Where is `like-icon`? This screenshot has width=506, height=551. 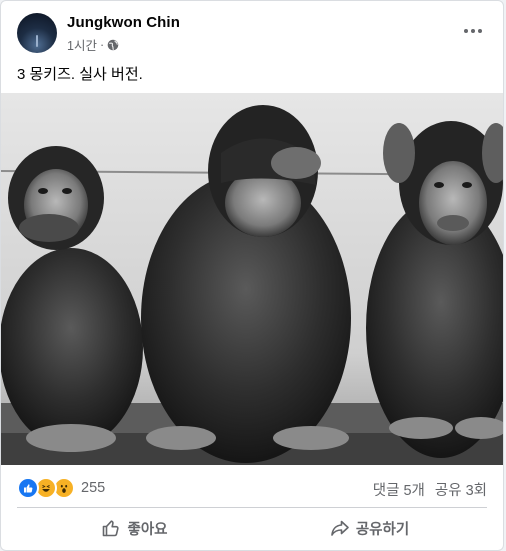 like-icon is located at coordinates (28, 488).